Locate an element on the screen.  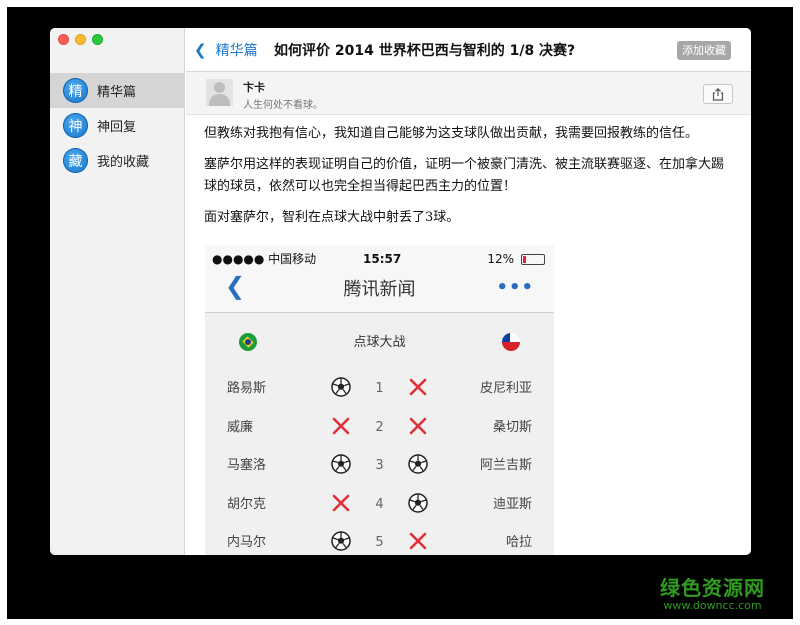
sidebar-item-featured: 精 精华篇 is located at coordinates (117, 90).